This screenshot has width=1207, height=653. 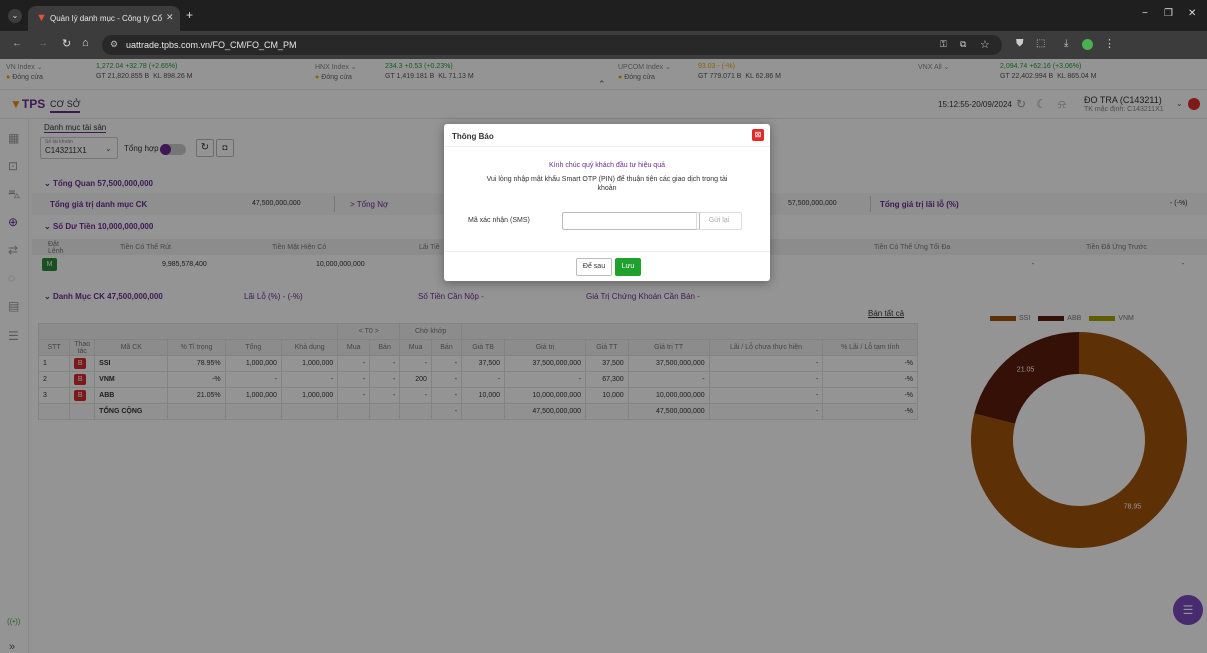 What do you see at coordinates (170, 17) in the screenshot?
I see `close-tab-icon: ✕` at bounding box center [170, 17].